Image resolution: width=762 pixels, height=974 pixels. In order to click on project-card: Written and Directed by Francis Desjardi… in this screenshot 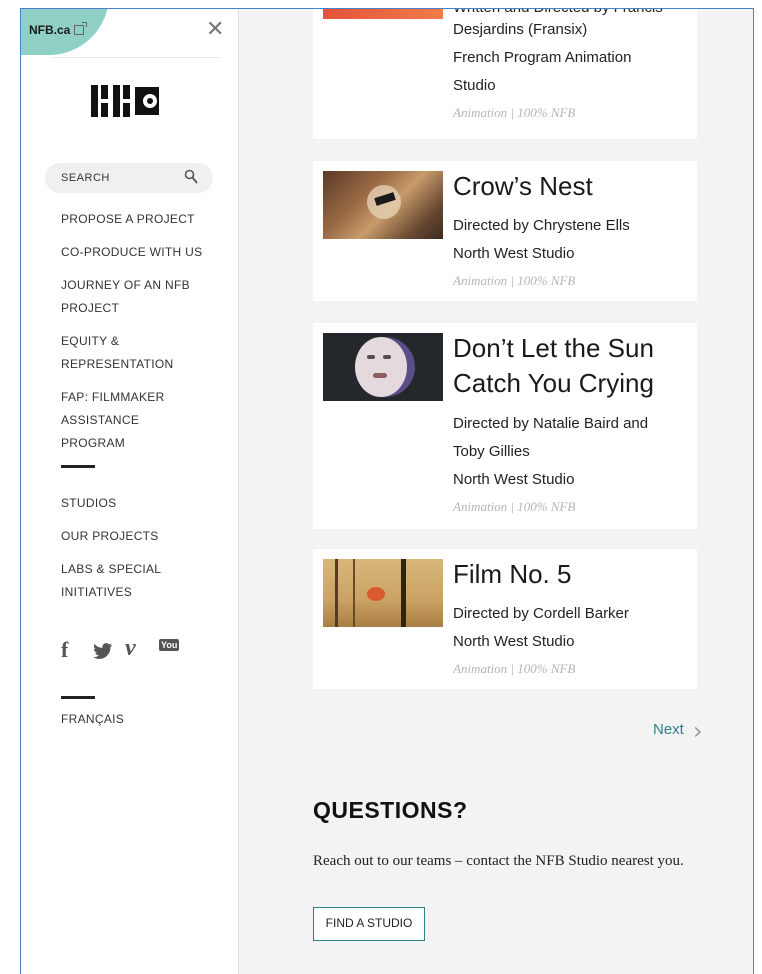, I will do `click(505, 74)`.